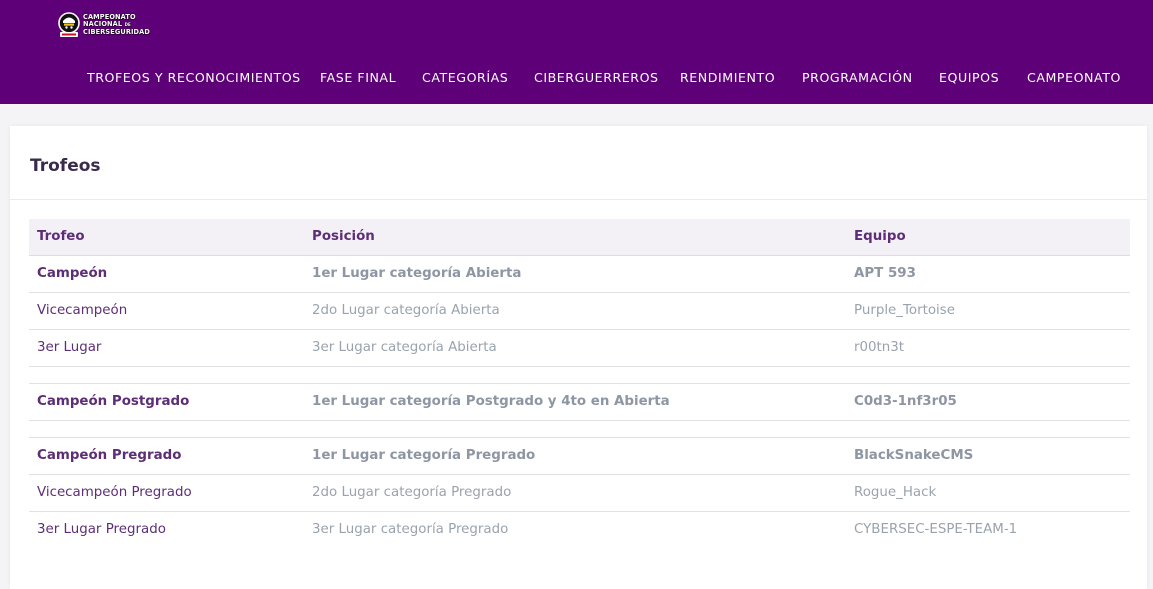 This screenshot has height=589, width=1153. Describe the element at coordinates (857, 77) in the screenshot. I see `nav-item-programacion: PROGRAMACIÓN` at that location.